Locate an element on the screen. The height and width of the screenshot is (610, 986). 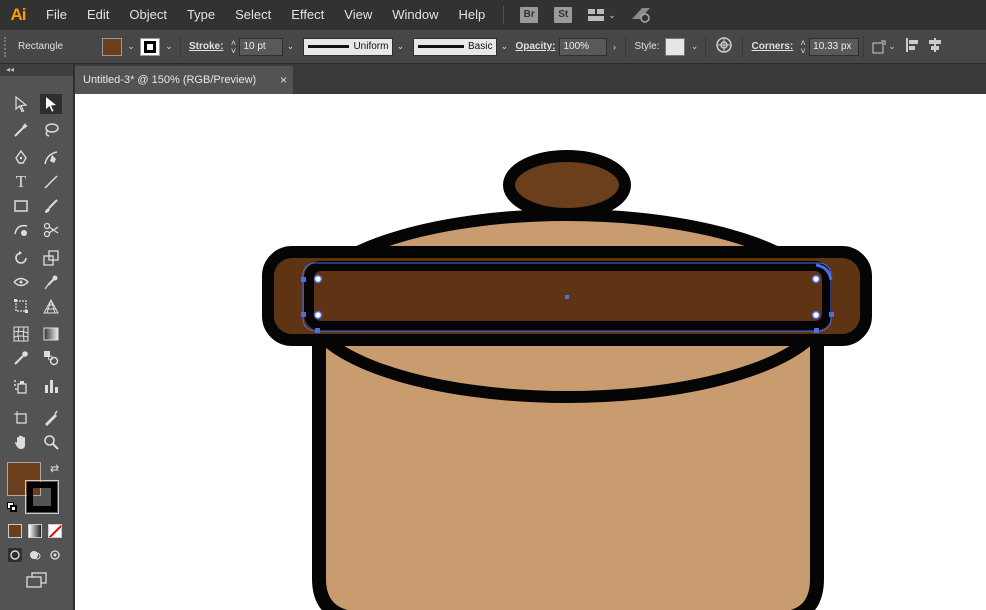
menu-view: View is located at coordinates (358, 15).